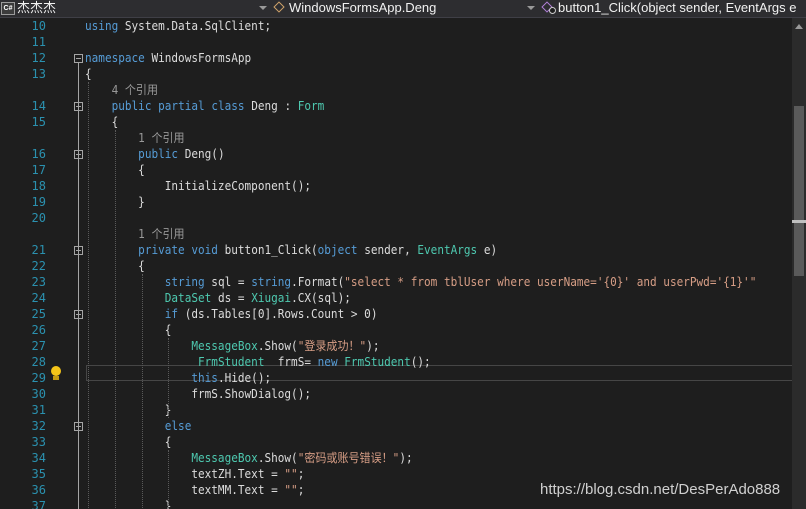 Image resolution: width=806 pixels, height=509 pixels. I want to click on code-line: 37 }, so click(396, 503).